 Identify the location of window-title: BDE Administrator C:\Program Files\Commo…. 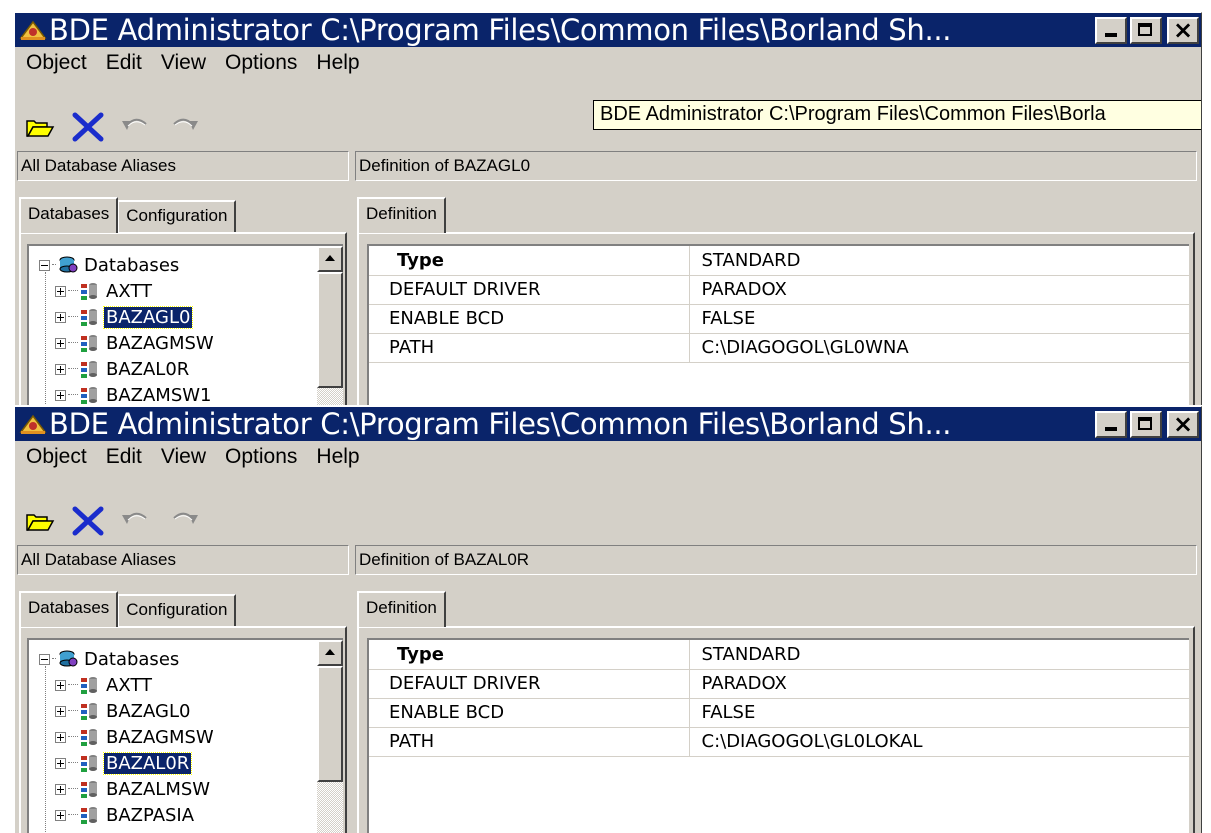
(500, 30).